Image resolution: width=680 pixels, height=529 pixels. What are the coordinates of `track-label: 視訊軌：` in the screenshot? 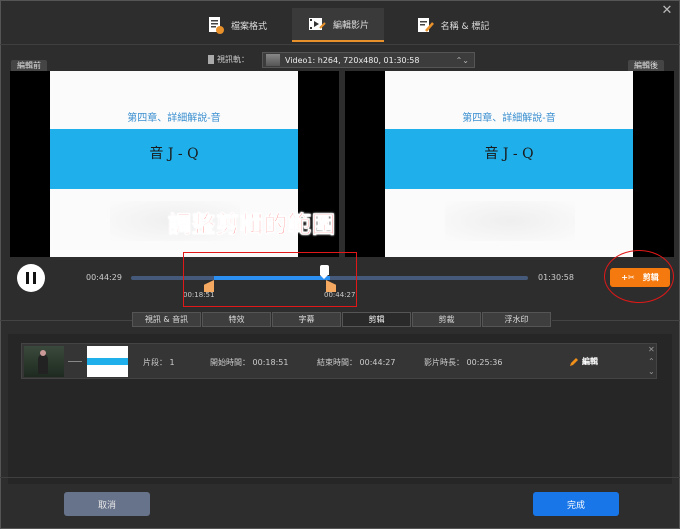 It's located at (233, 59).